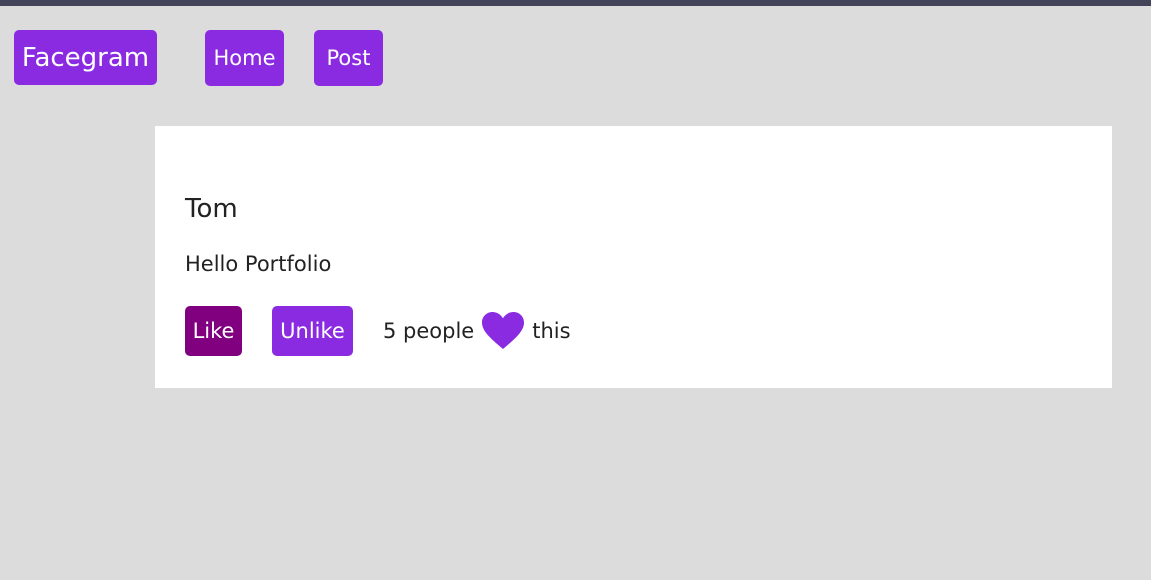 This screenshot has height=580, width=1151. Describe the element at coordinates (348, 58) in the screenshot. I see `nav-post-button: Post` at that location.